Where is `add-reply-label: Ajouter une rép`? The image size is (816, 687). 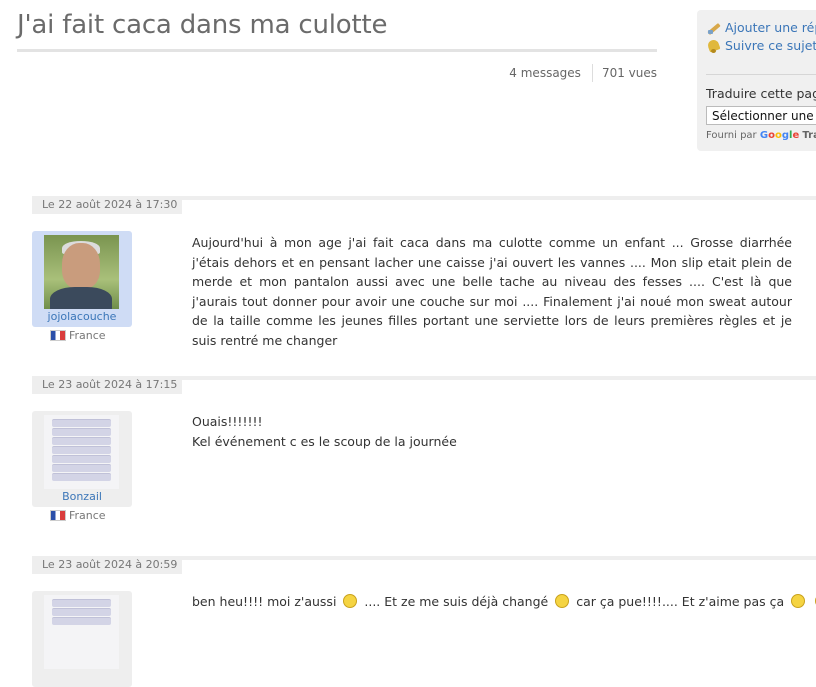
add-reply-label: Ajouter une rép is located at coordinates (770, 27).